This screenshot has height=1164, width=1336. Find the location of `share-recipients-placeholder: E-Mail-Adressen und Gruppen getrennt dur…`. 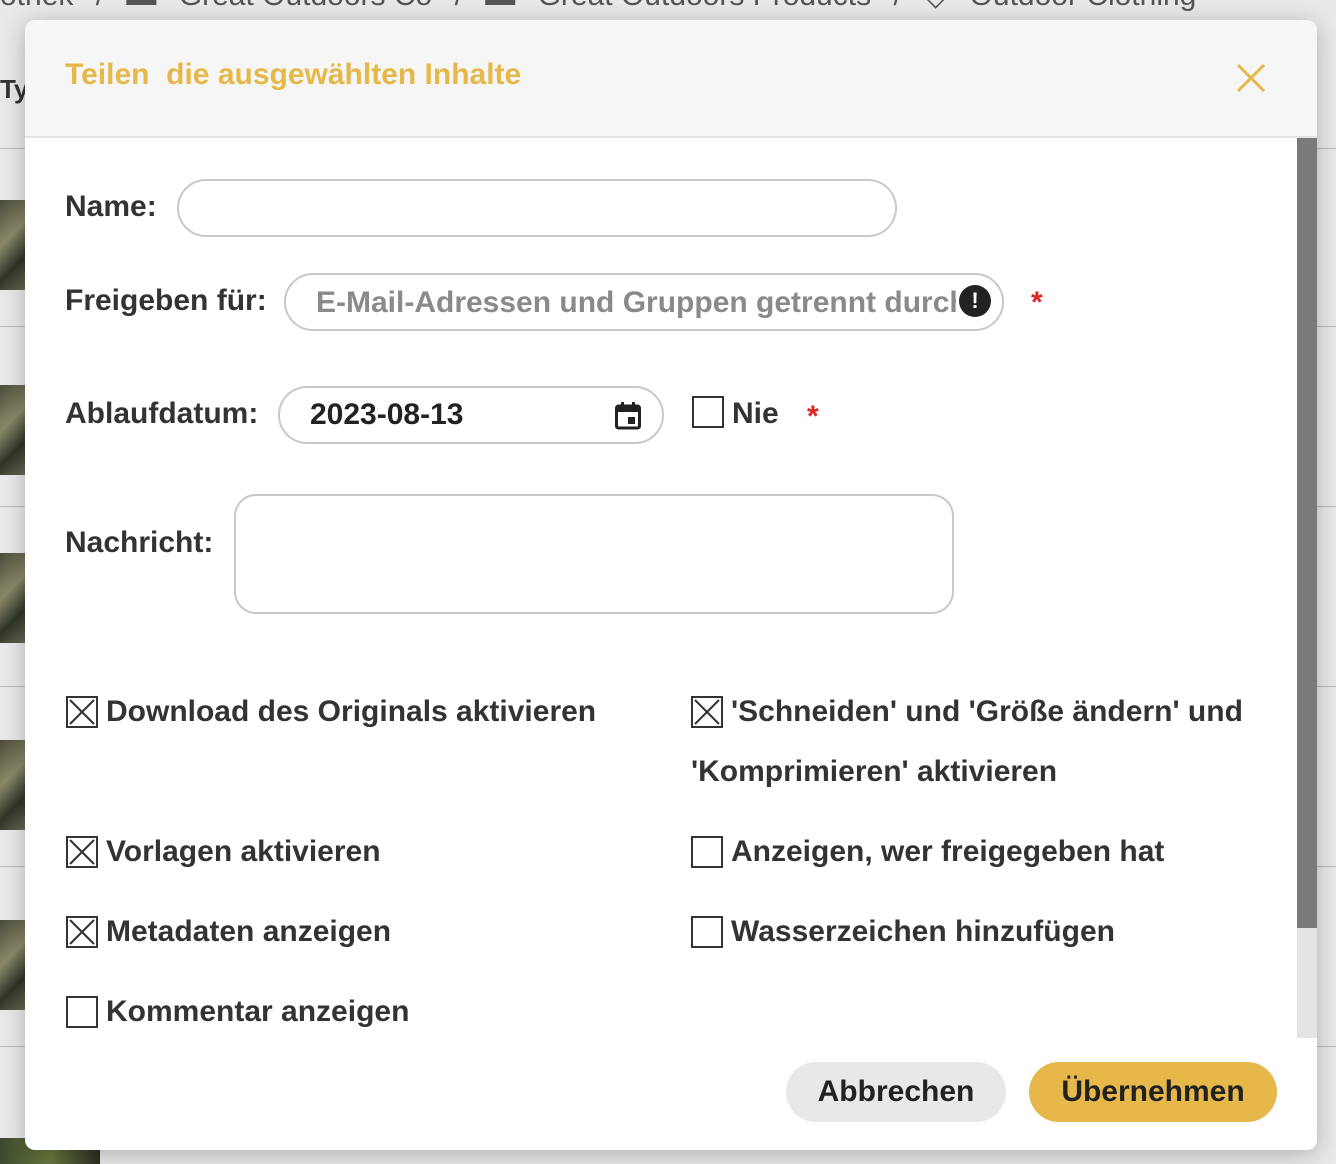

share-recipients-placeholder: E-Mail-Adressen und Gruppen getrennt dur… is located at coordinates (636, 302).